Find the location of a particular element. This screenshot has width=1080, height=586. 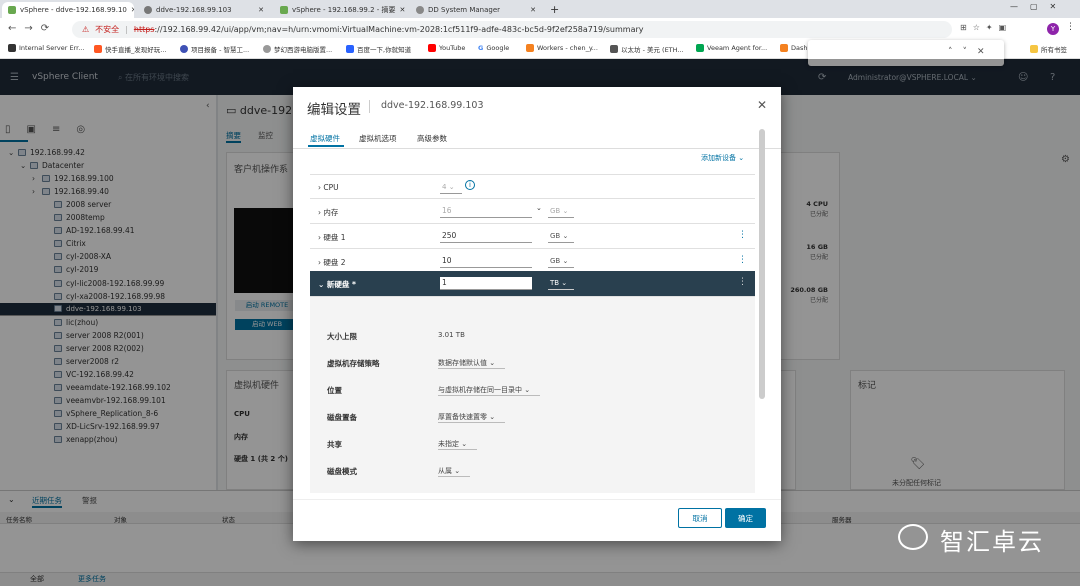

detail-value: 厚置备快速置零 is located at coordinates (462, 417).